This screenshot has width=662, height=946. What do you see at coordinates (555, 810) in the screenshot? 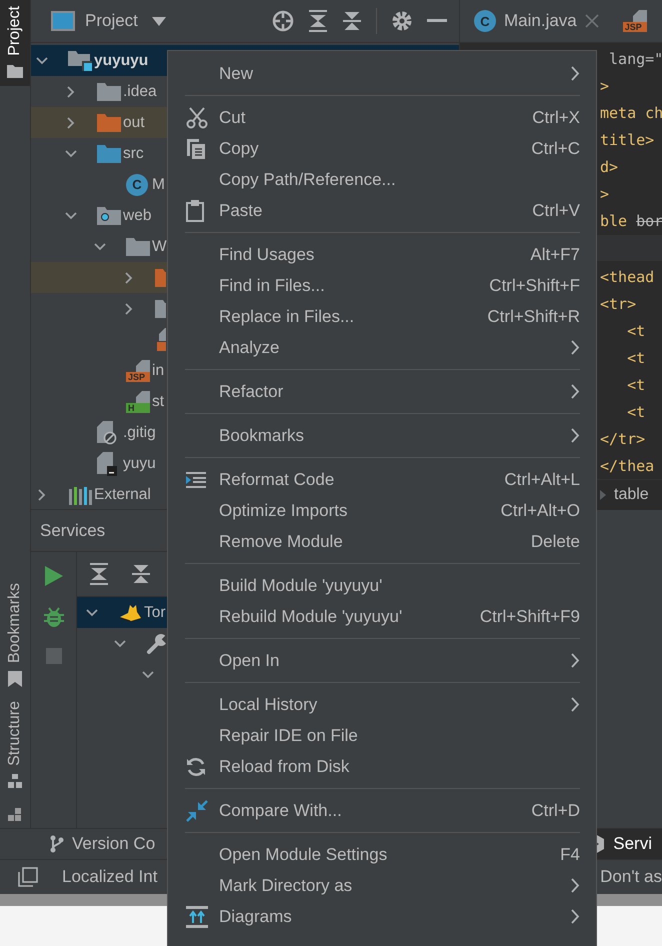
I see `shortcut-text: Ctrl+D` at bounding box center [555, 810].